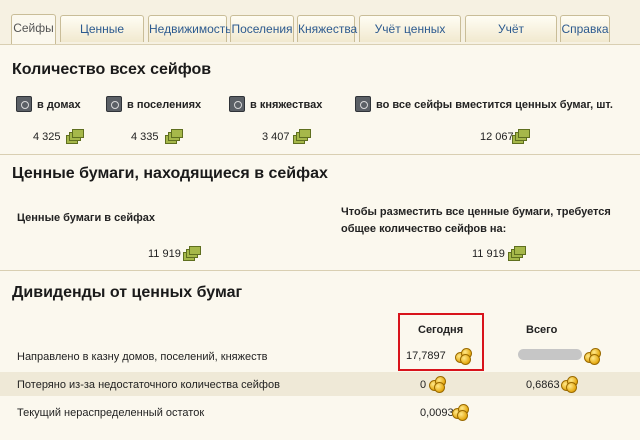  What do you see at coordinates (423, 385) in the screenshot?
I see `dividend-row-today: 0` at bounding box center [423, 385].